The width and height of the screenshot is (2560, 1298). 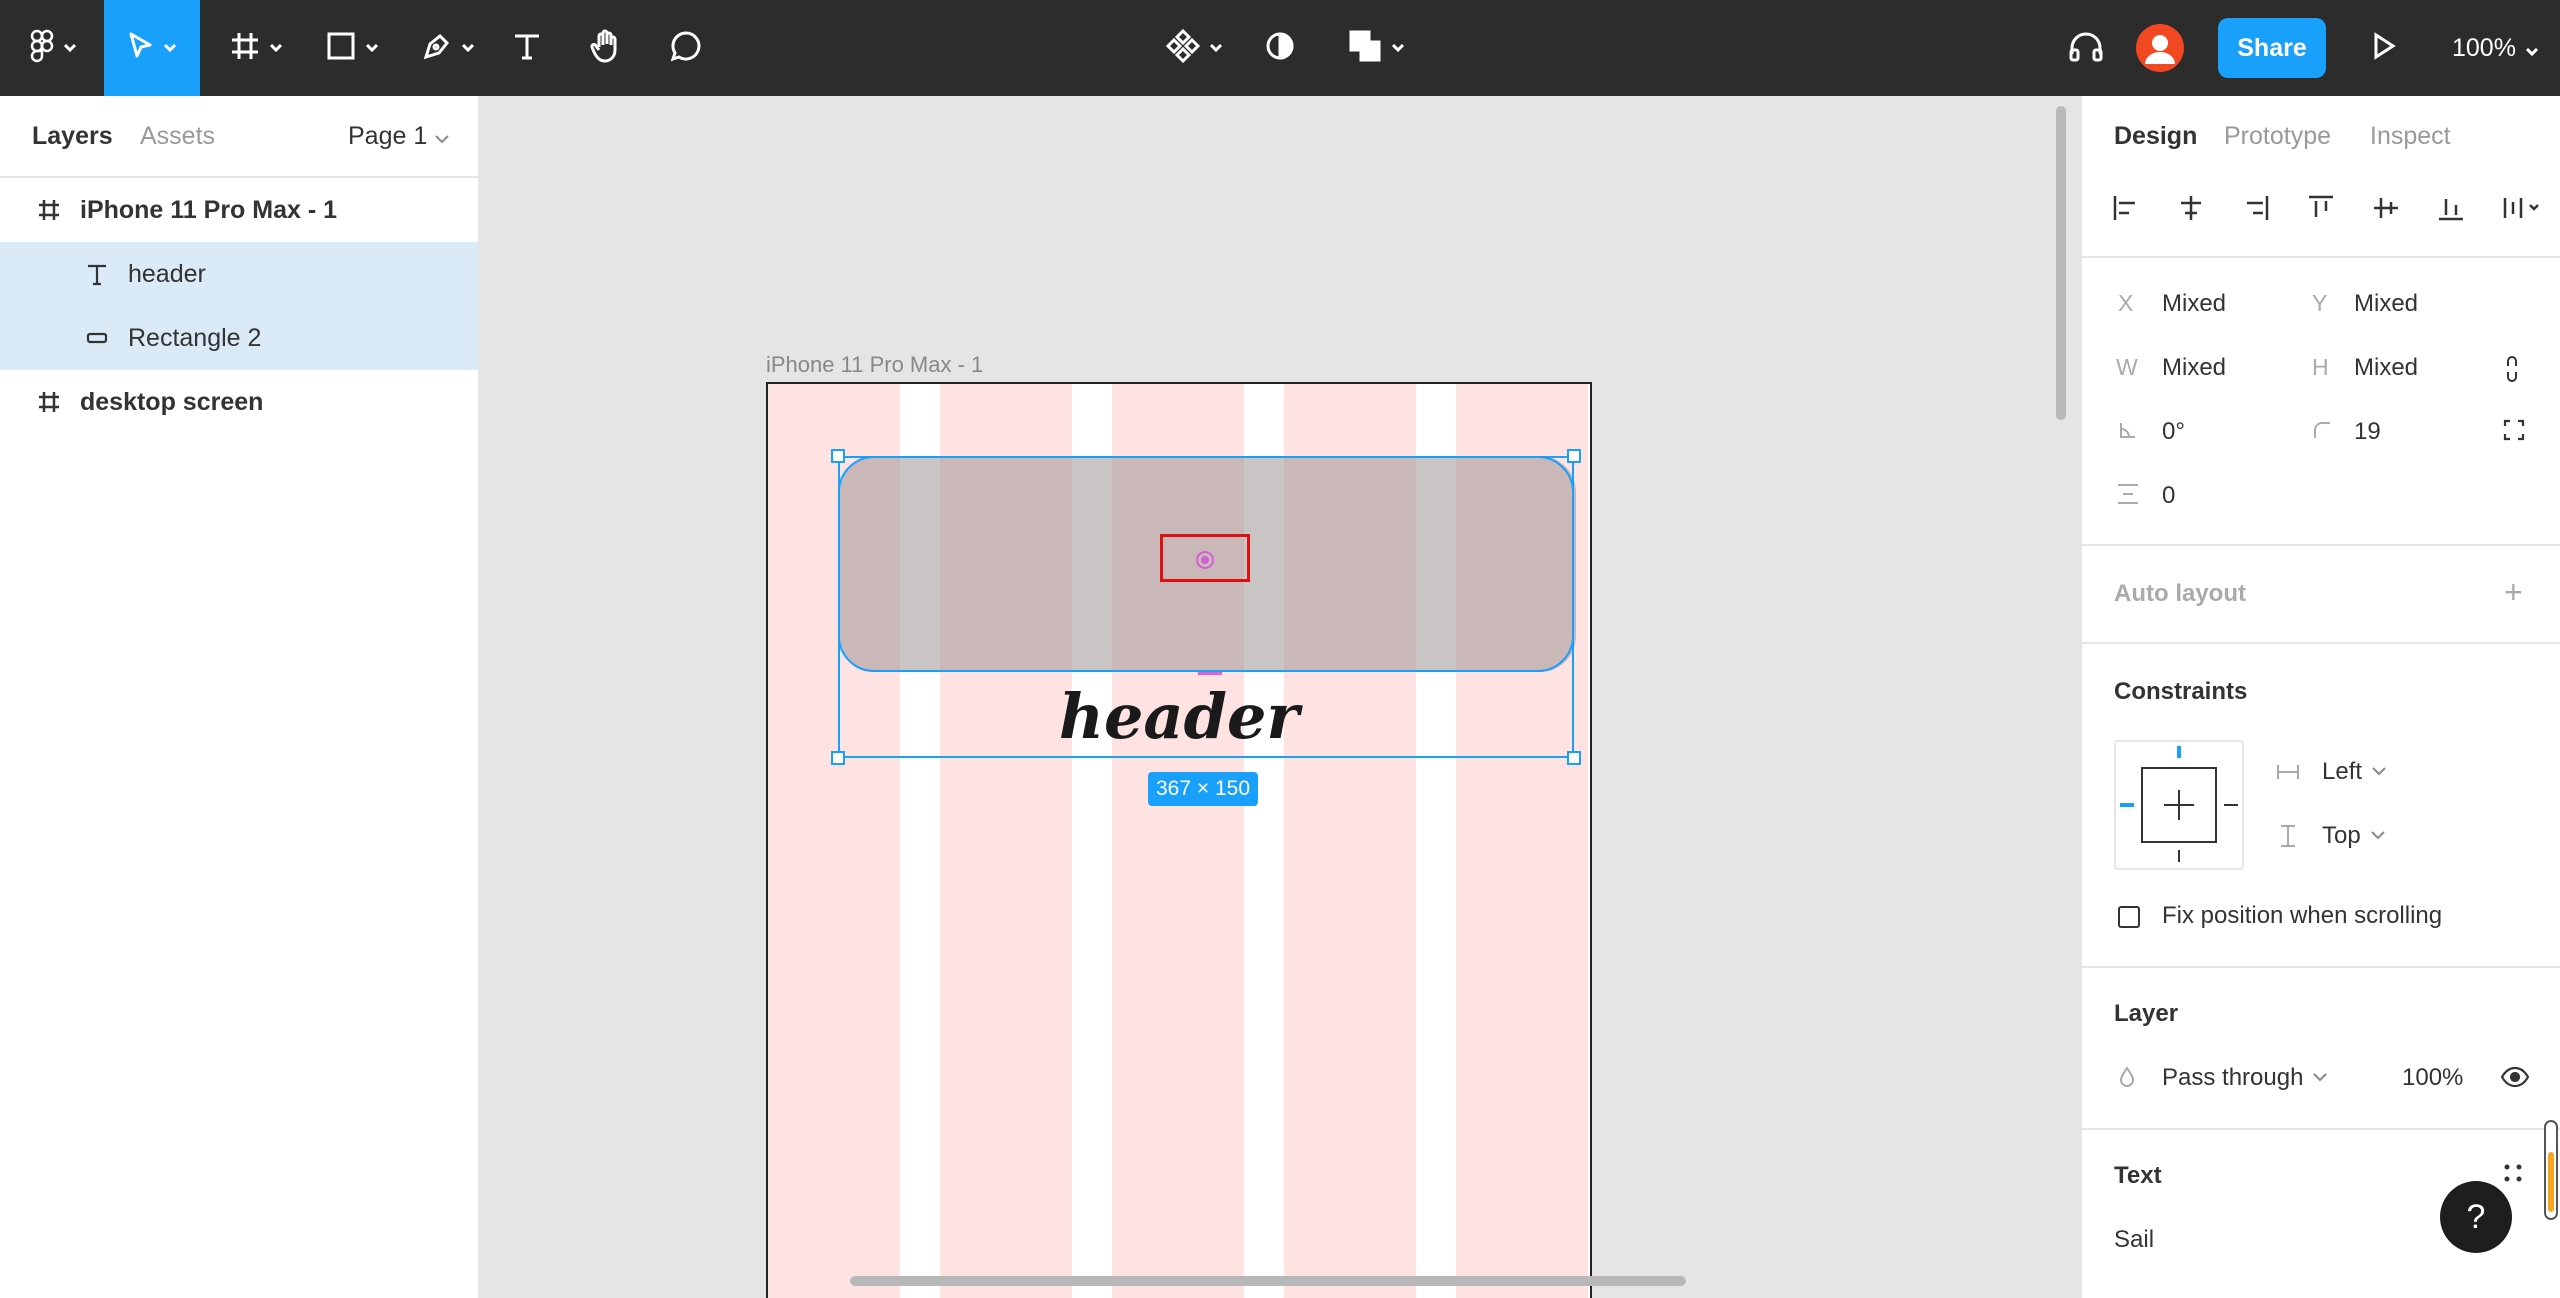 I want to click on align-left-icon, so click(x=2126, y=210).